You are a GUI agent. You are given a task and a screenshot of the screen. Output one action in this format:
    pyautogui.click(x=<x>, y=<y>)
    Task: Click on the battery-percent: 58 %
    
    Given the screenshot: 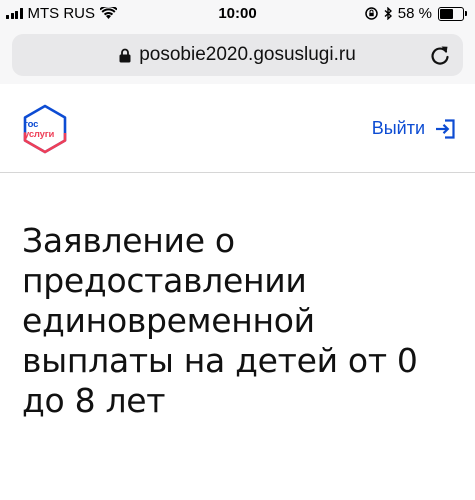 What is the action you would take?
    pyautogui.click(x=414, y=13)
    